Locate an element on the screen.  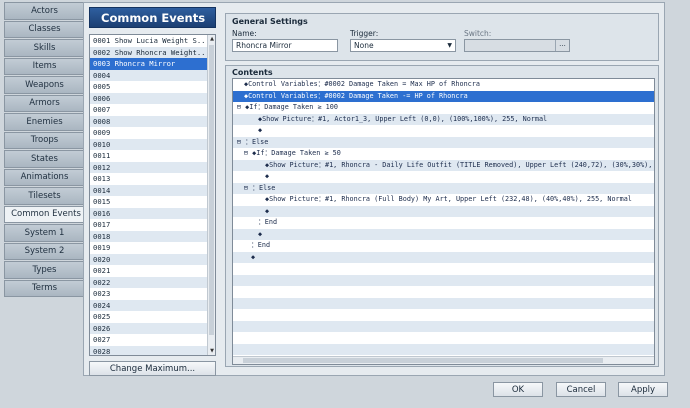
list-item: 0025 is located at coordinates (152, 317).